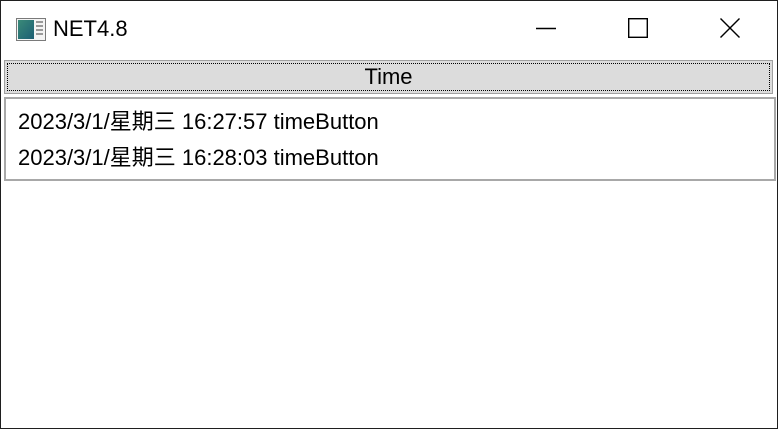  I want to click on list-item: 2023/3/1/星期三 16:27:57 timeButton, so click(396, 122).